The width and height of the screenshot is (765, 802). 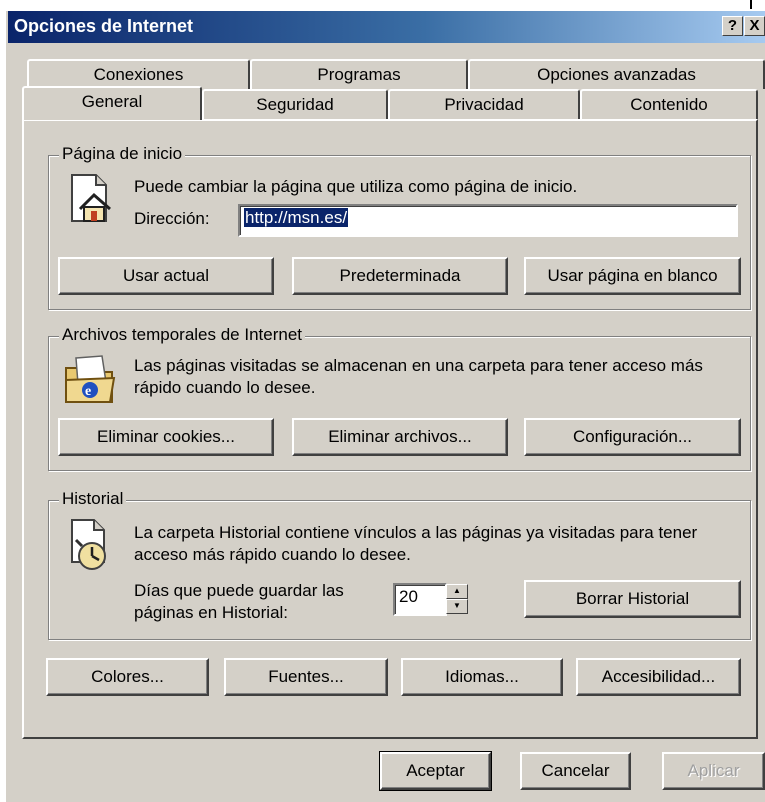 I want to click on history-description-2: acceso más rápido cuando lo desee., so click(x=272, y=554).